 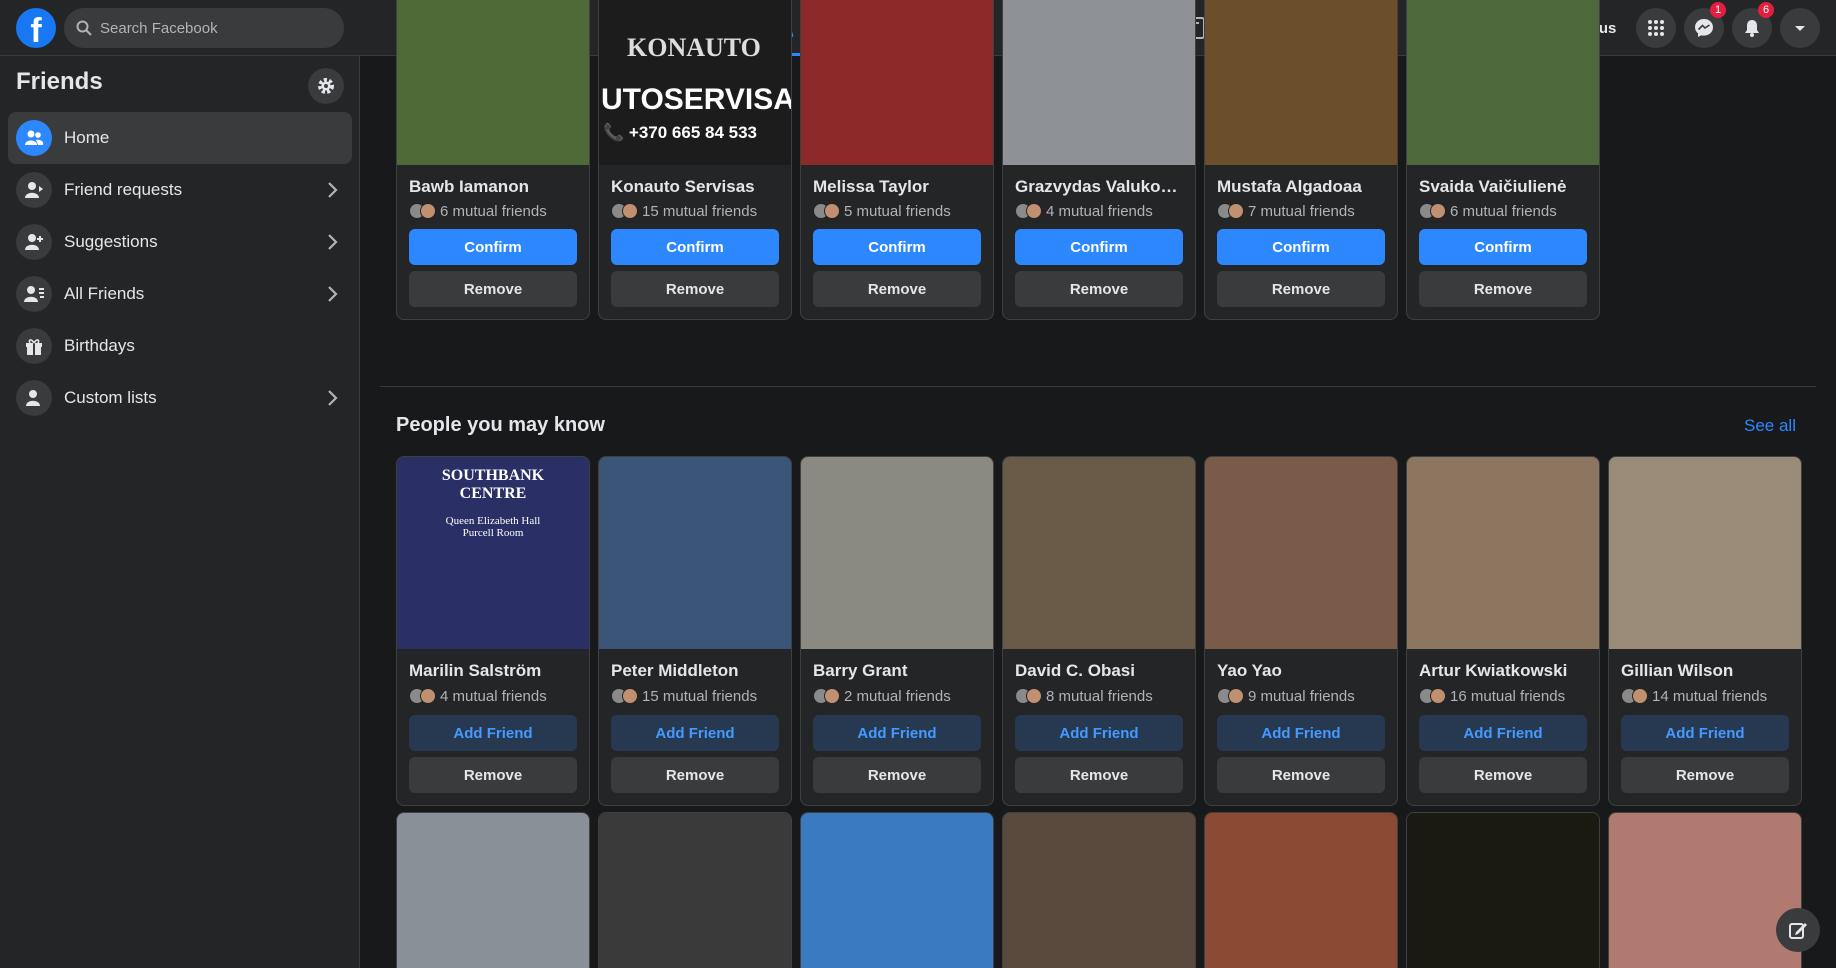 I want to click on notifications-button: 6, so click(x=1753, y=25).